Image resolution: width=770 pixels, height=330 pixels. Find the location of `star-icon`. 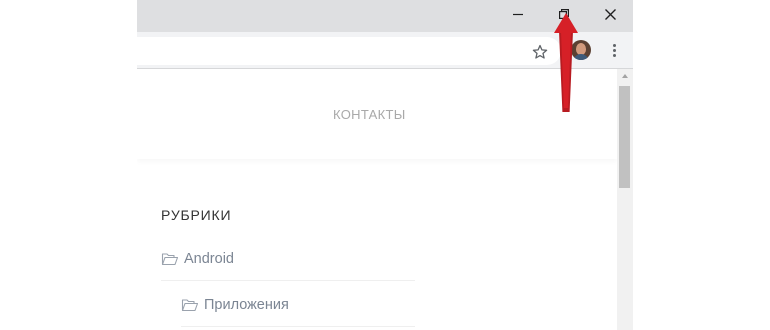

star-icon is located at coordinates (540, 51).